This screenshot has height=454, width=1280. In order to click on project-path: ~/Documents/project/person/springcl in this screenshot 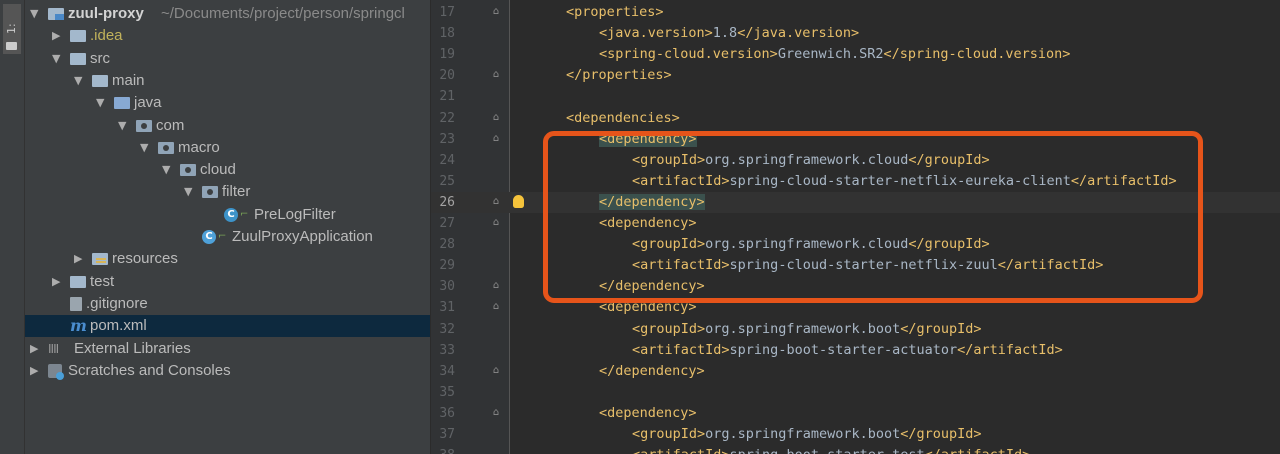, I will do `click(283, 13)`.